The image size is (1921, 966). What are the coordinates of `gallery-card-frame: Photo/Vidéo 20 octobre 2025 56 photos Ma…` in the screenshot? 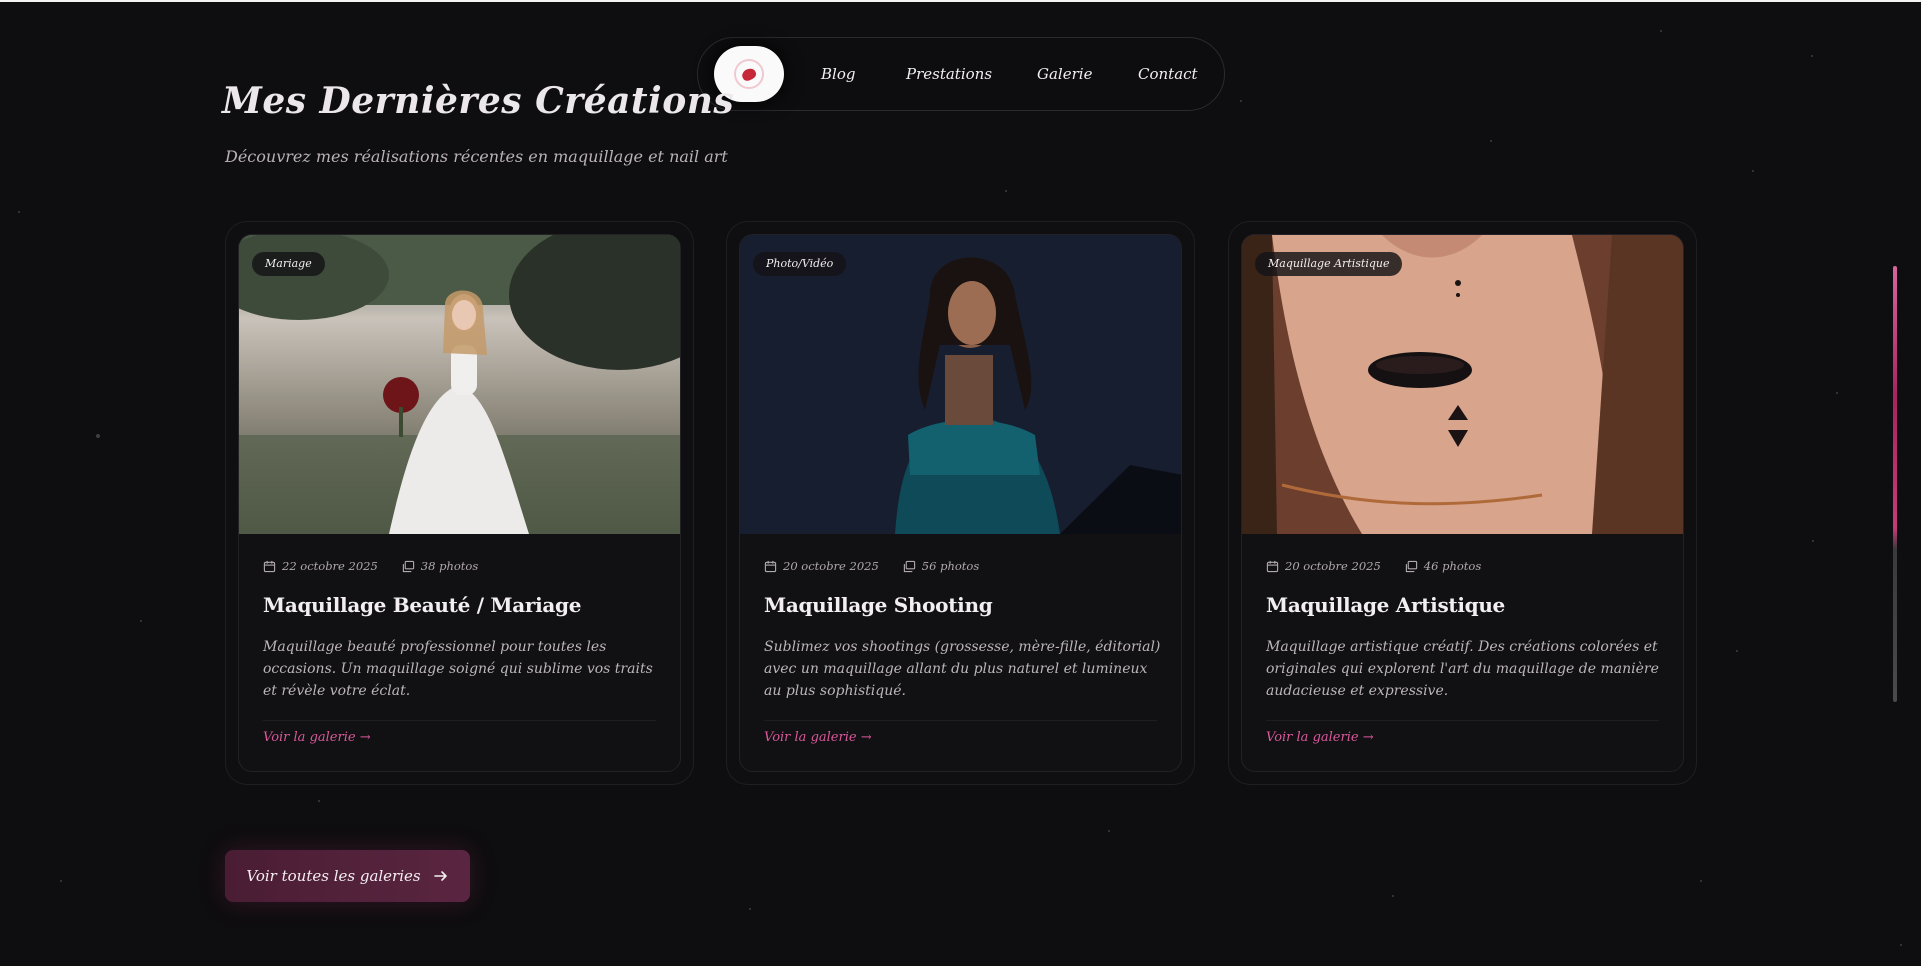 It's located at (960, 503).